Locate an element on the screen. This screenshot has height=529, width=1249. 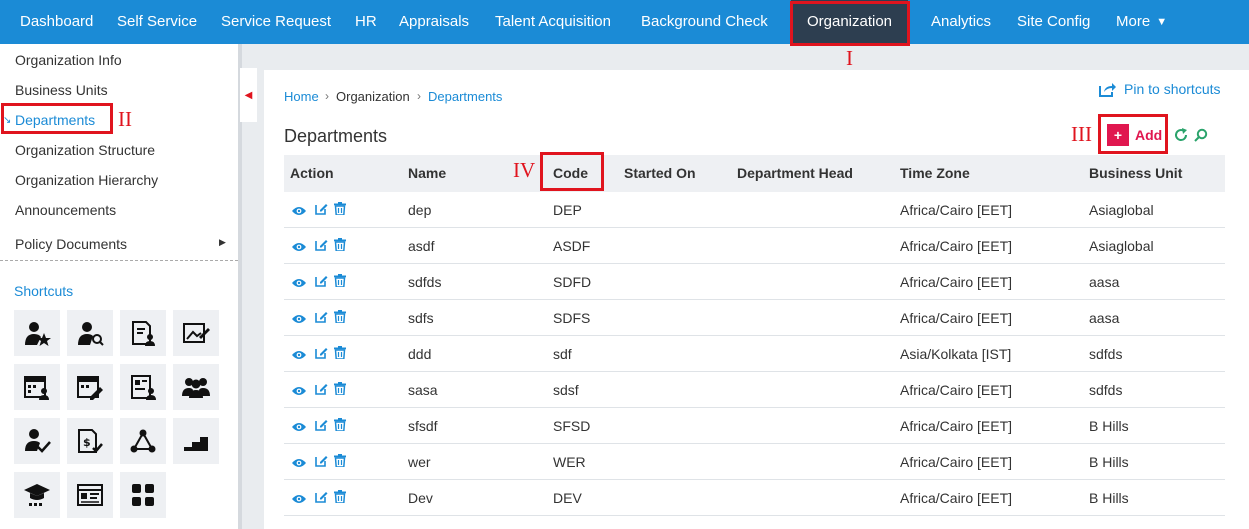
sidebar-item-organization-info: Organization Info is located at coordinates (68, 60).